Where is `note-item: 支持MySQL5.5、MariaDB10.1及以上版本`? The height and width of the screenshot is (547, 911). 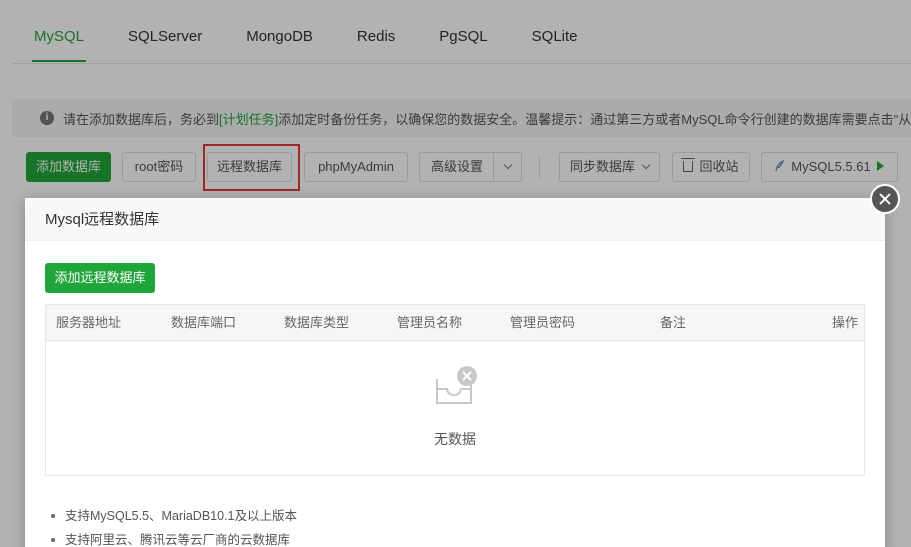
note-item: 支持MySQL5.5、MariaDB10.1及以上版本 is located at coordinates (174, 516).